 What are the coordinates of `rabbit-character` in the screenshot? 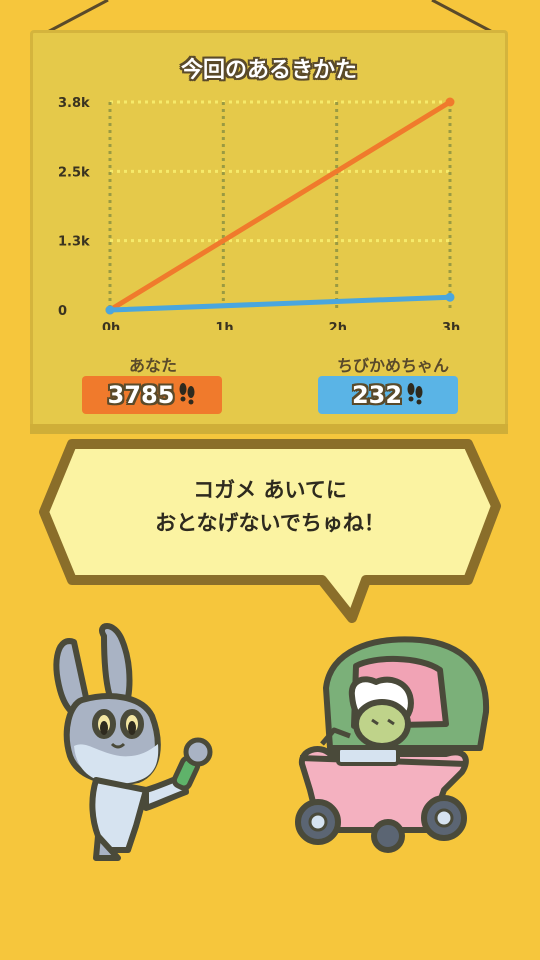 It's located at (121, 742).